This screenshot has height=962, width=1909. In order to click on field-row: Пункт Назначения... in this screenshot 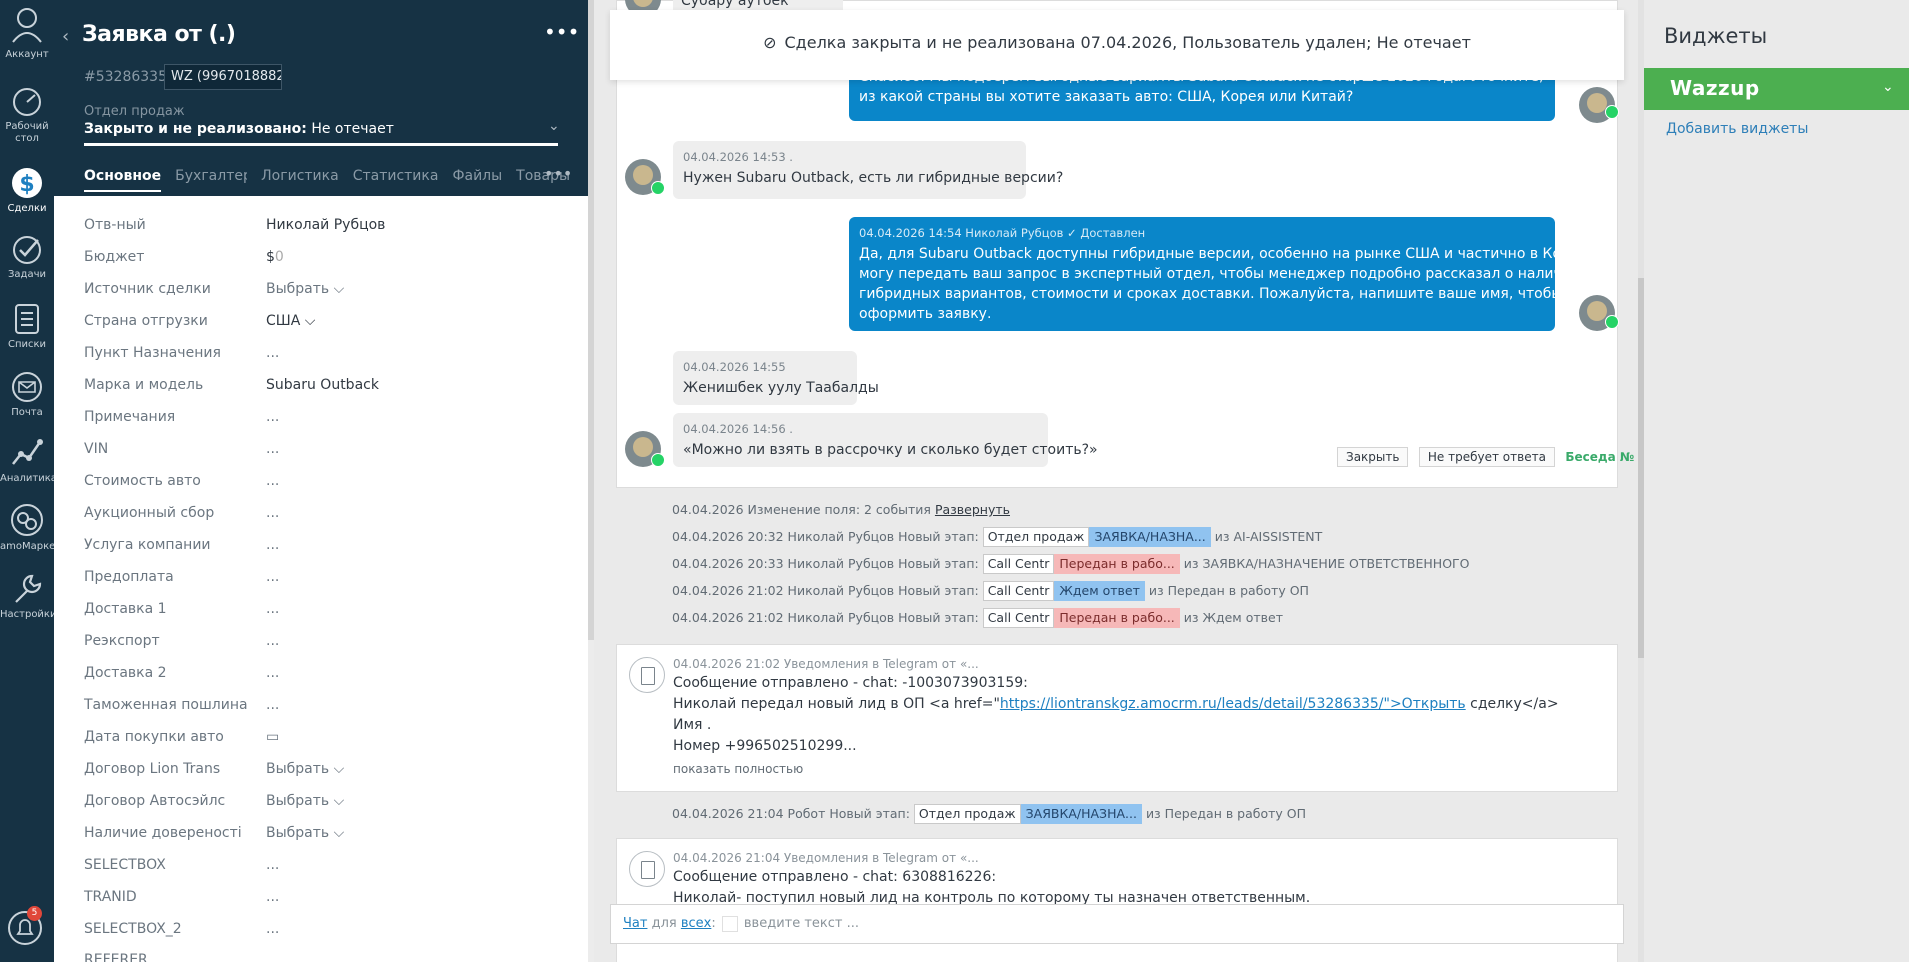, I will do `click(324, 355)`.